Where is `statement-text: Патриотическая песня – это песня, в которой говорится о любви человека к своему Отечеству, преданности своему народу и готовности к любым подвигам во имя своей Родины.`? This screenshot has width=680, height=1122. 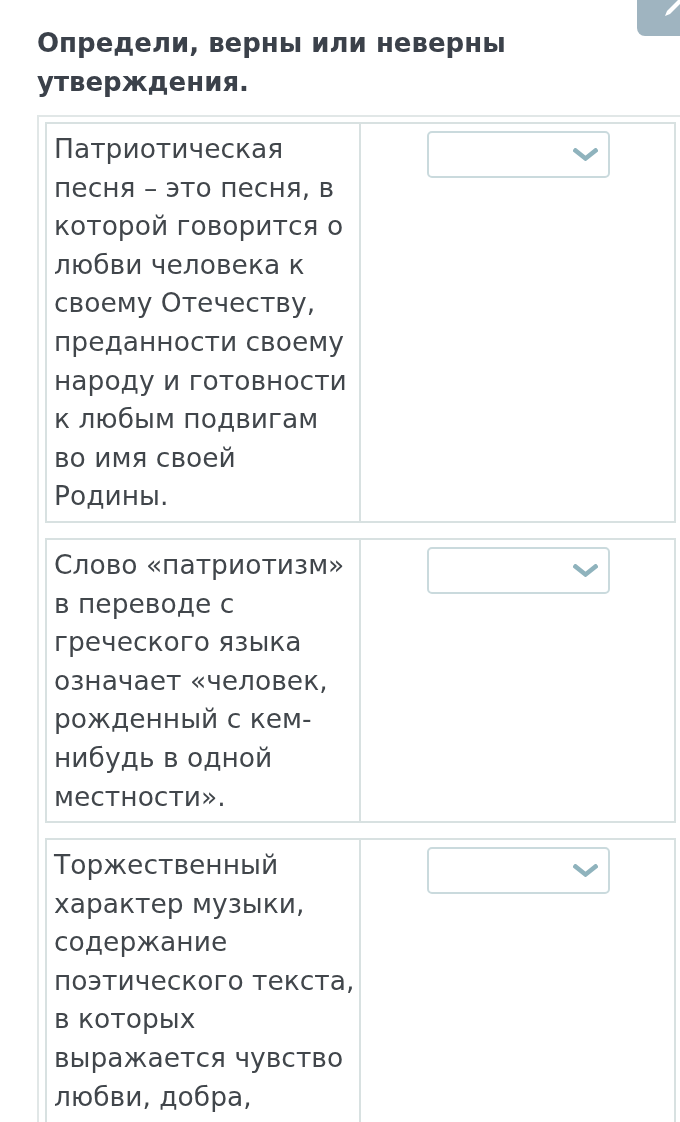
statement-text: Патриотическая песня – это песня, в которой говорится о любви человека к своему Отечеству, преданности своему народу и готовности к любым подвигам во имя своей Родины. is located at coordinates (201, 323).